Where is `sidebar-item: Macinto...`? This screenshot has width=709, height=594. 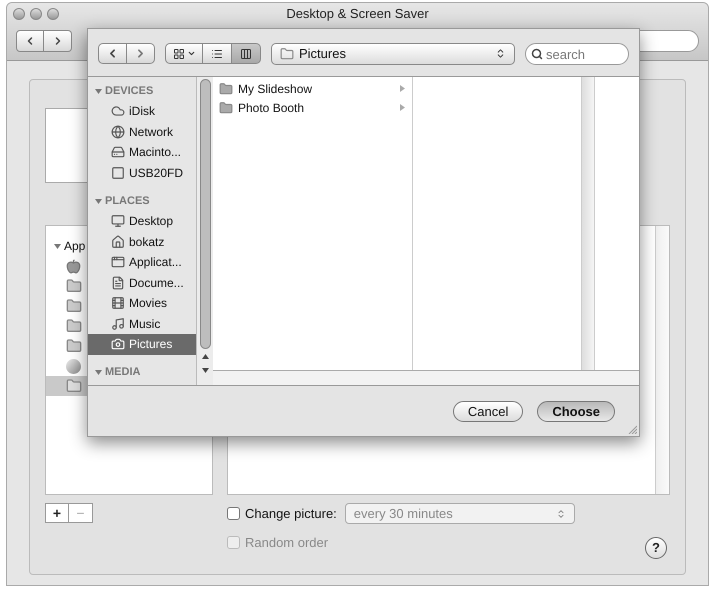
sidebar-item: Macinto... is located at coordinates (142, 152).